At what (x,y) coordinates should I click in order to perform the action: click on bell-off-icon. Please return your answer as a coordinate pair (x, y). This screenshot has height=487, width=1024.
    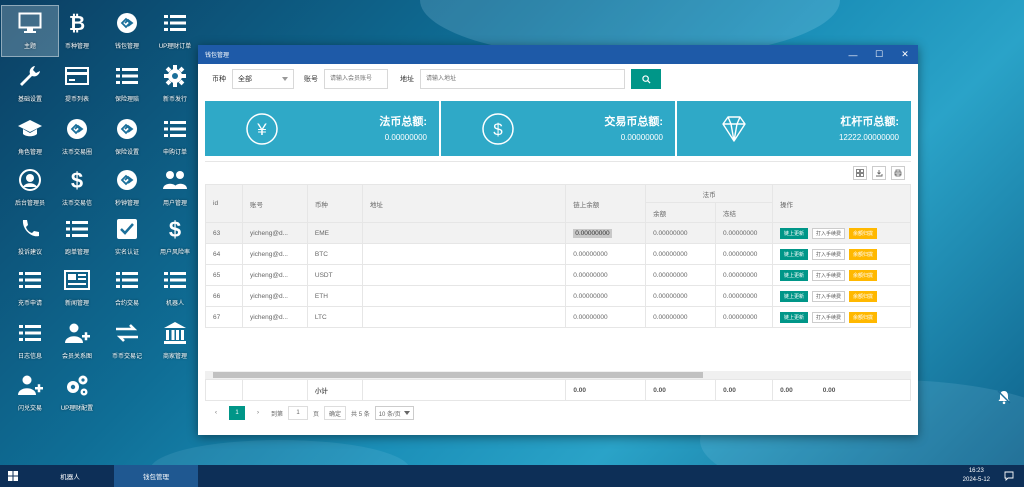
    Looking at the image, I should click on (1004, 397).